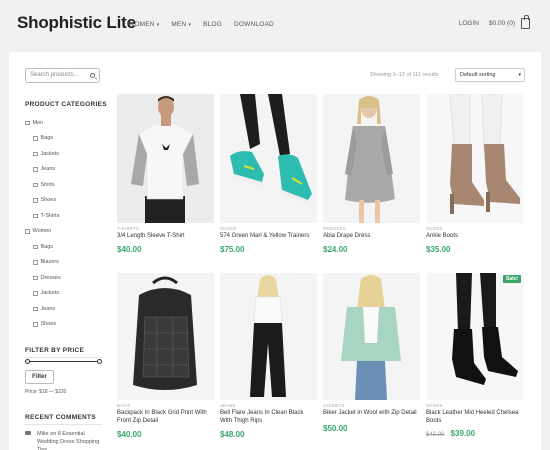 The height and width of the screenshot is (450, 550). What do you see at coordinates (65, 263) in the screenshot?
I see `category-item: Blazers` at bounding box center [65, 263].